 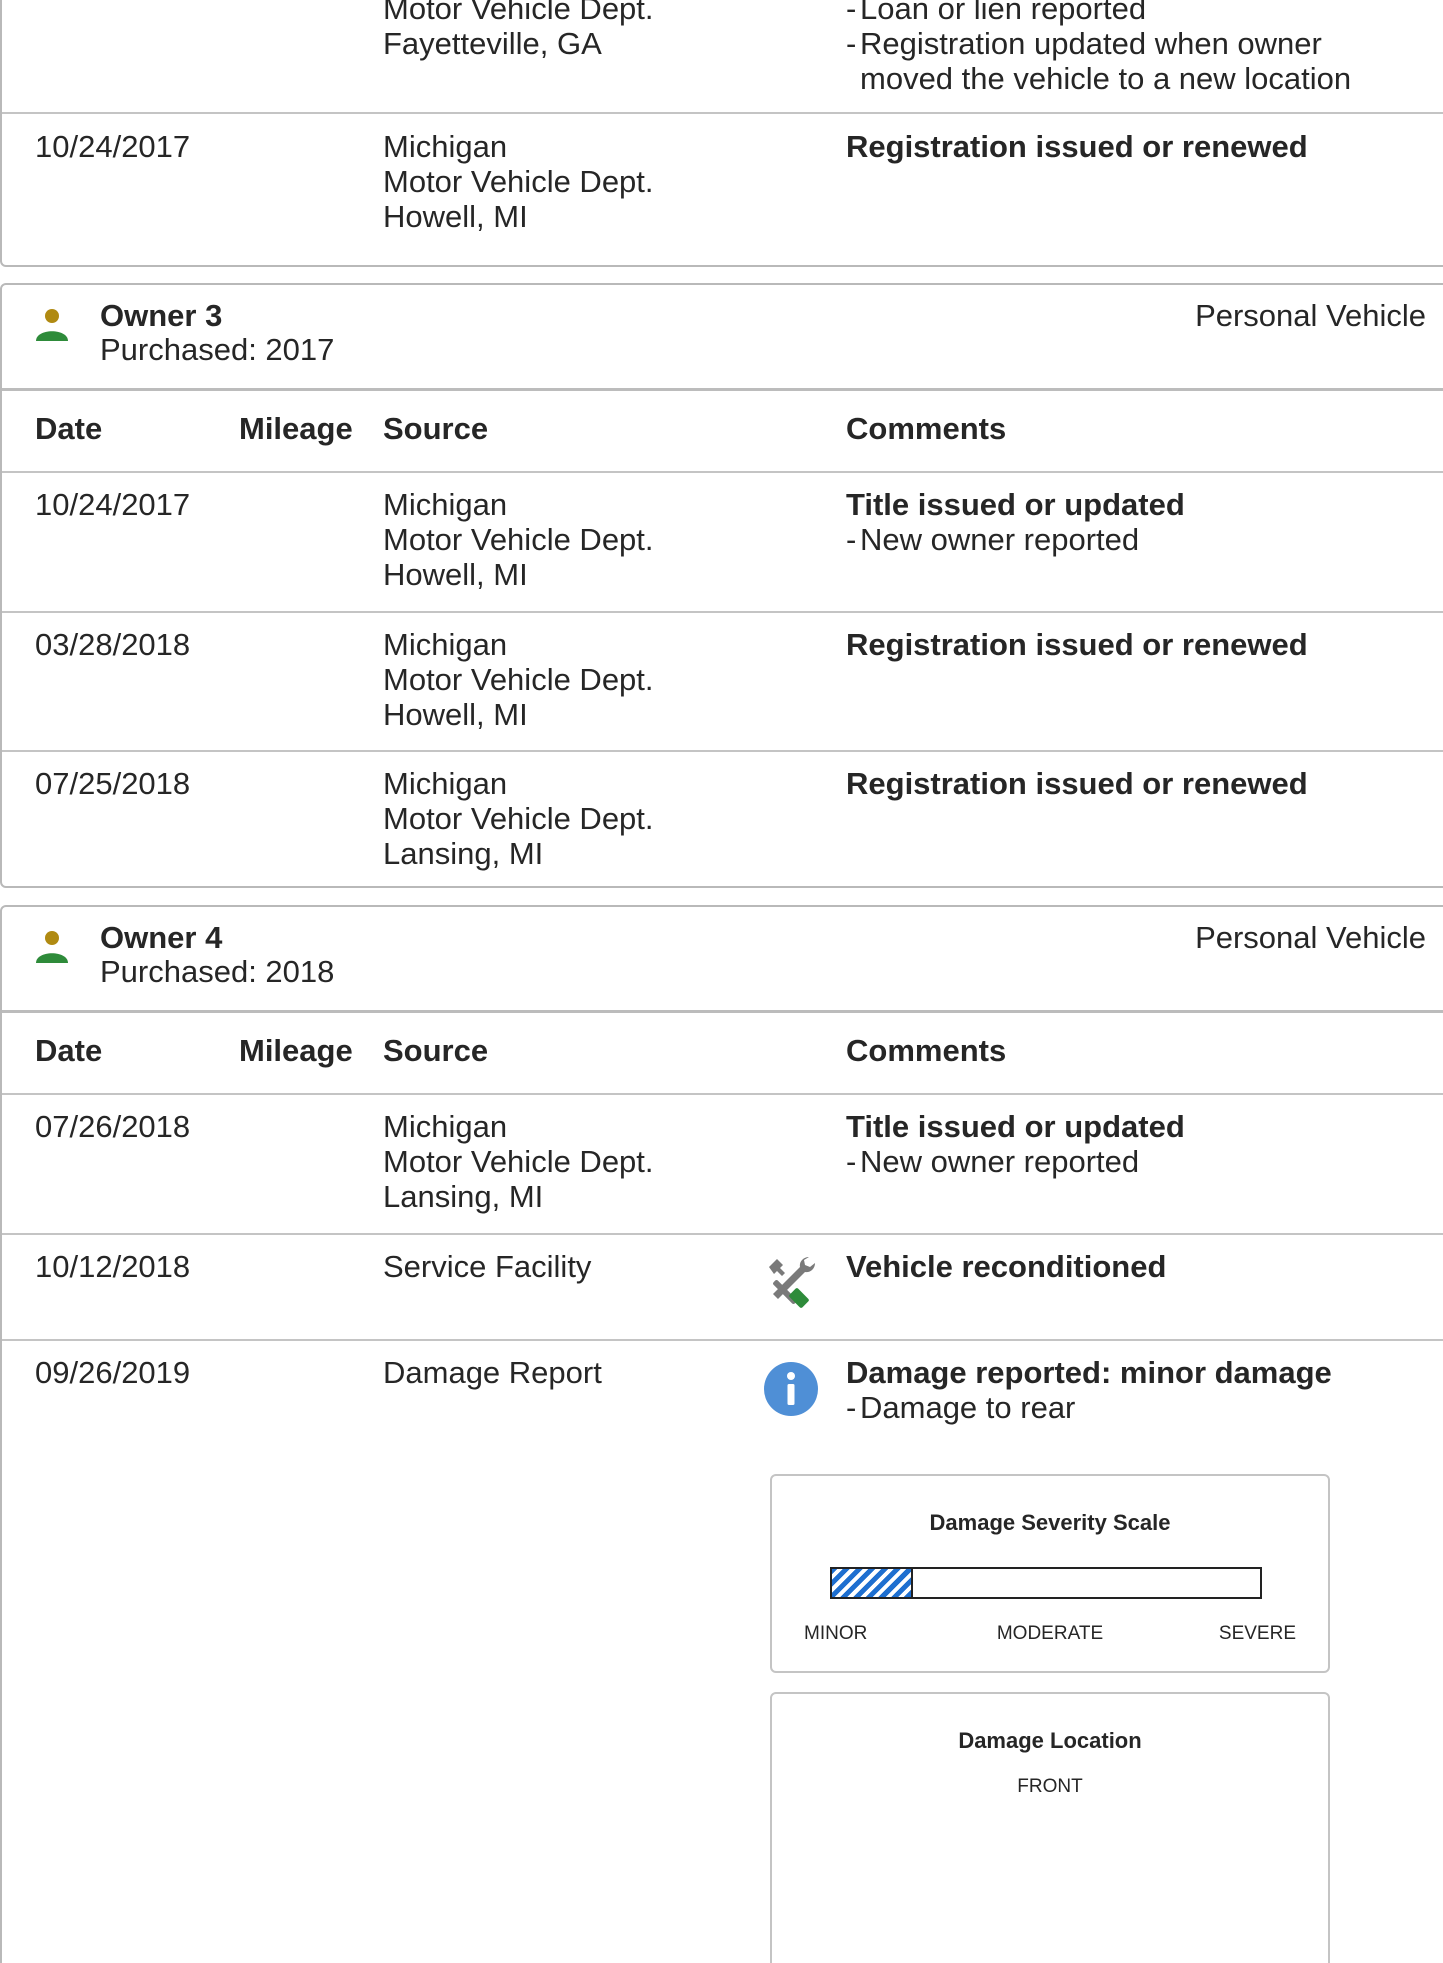 I want to click on source-cell: Motor Vehicle Dept. Fayetteville, GA, so click(x=518, y=30).